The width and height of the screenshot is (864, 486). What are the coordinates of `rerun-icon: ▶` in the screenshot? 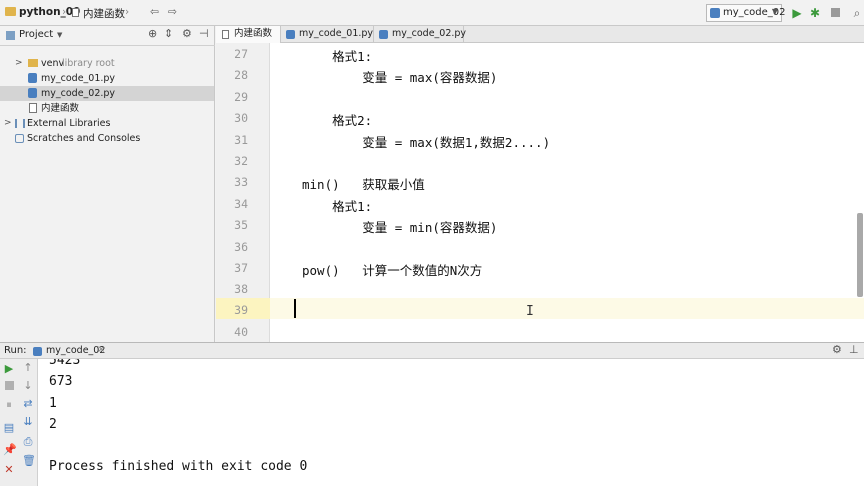 It's located at (9, 369).